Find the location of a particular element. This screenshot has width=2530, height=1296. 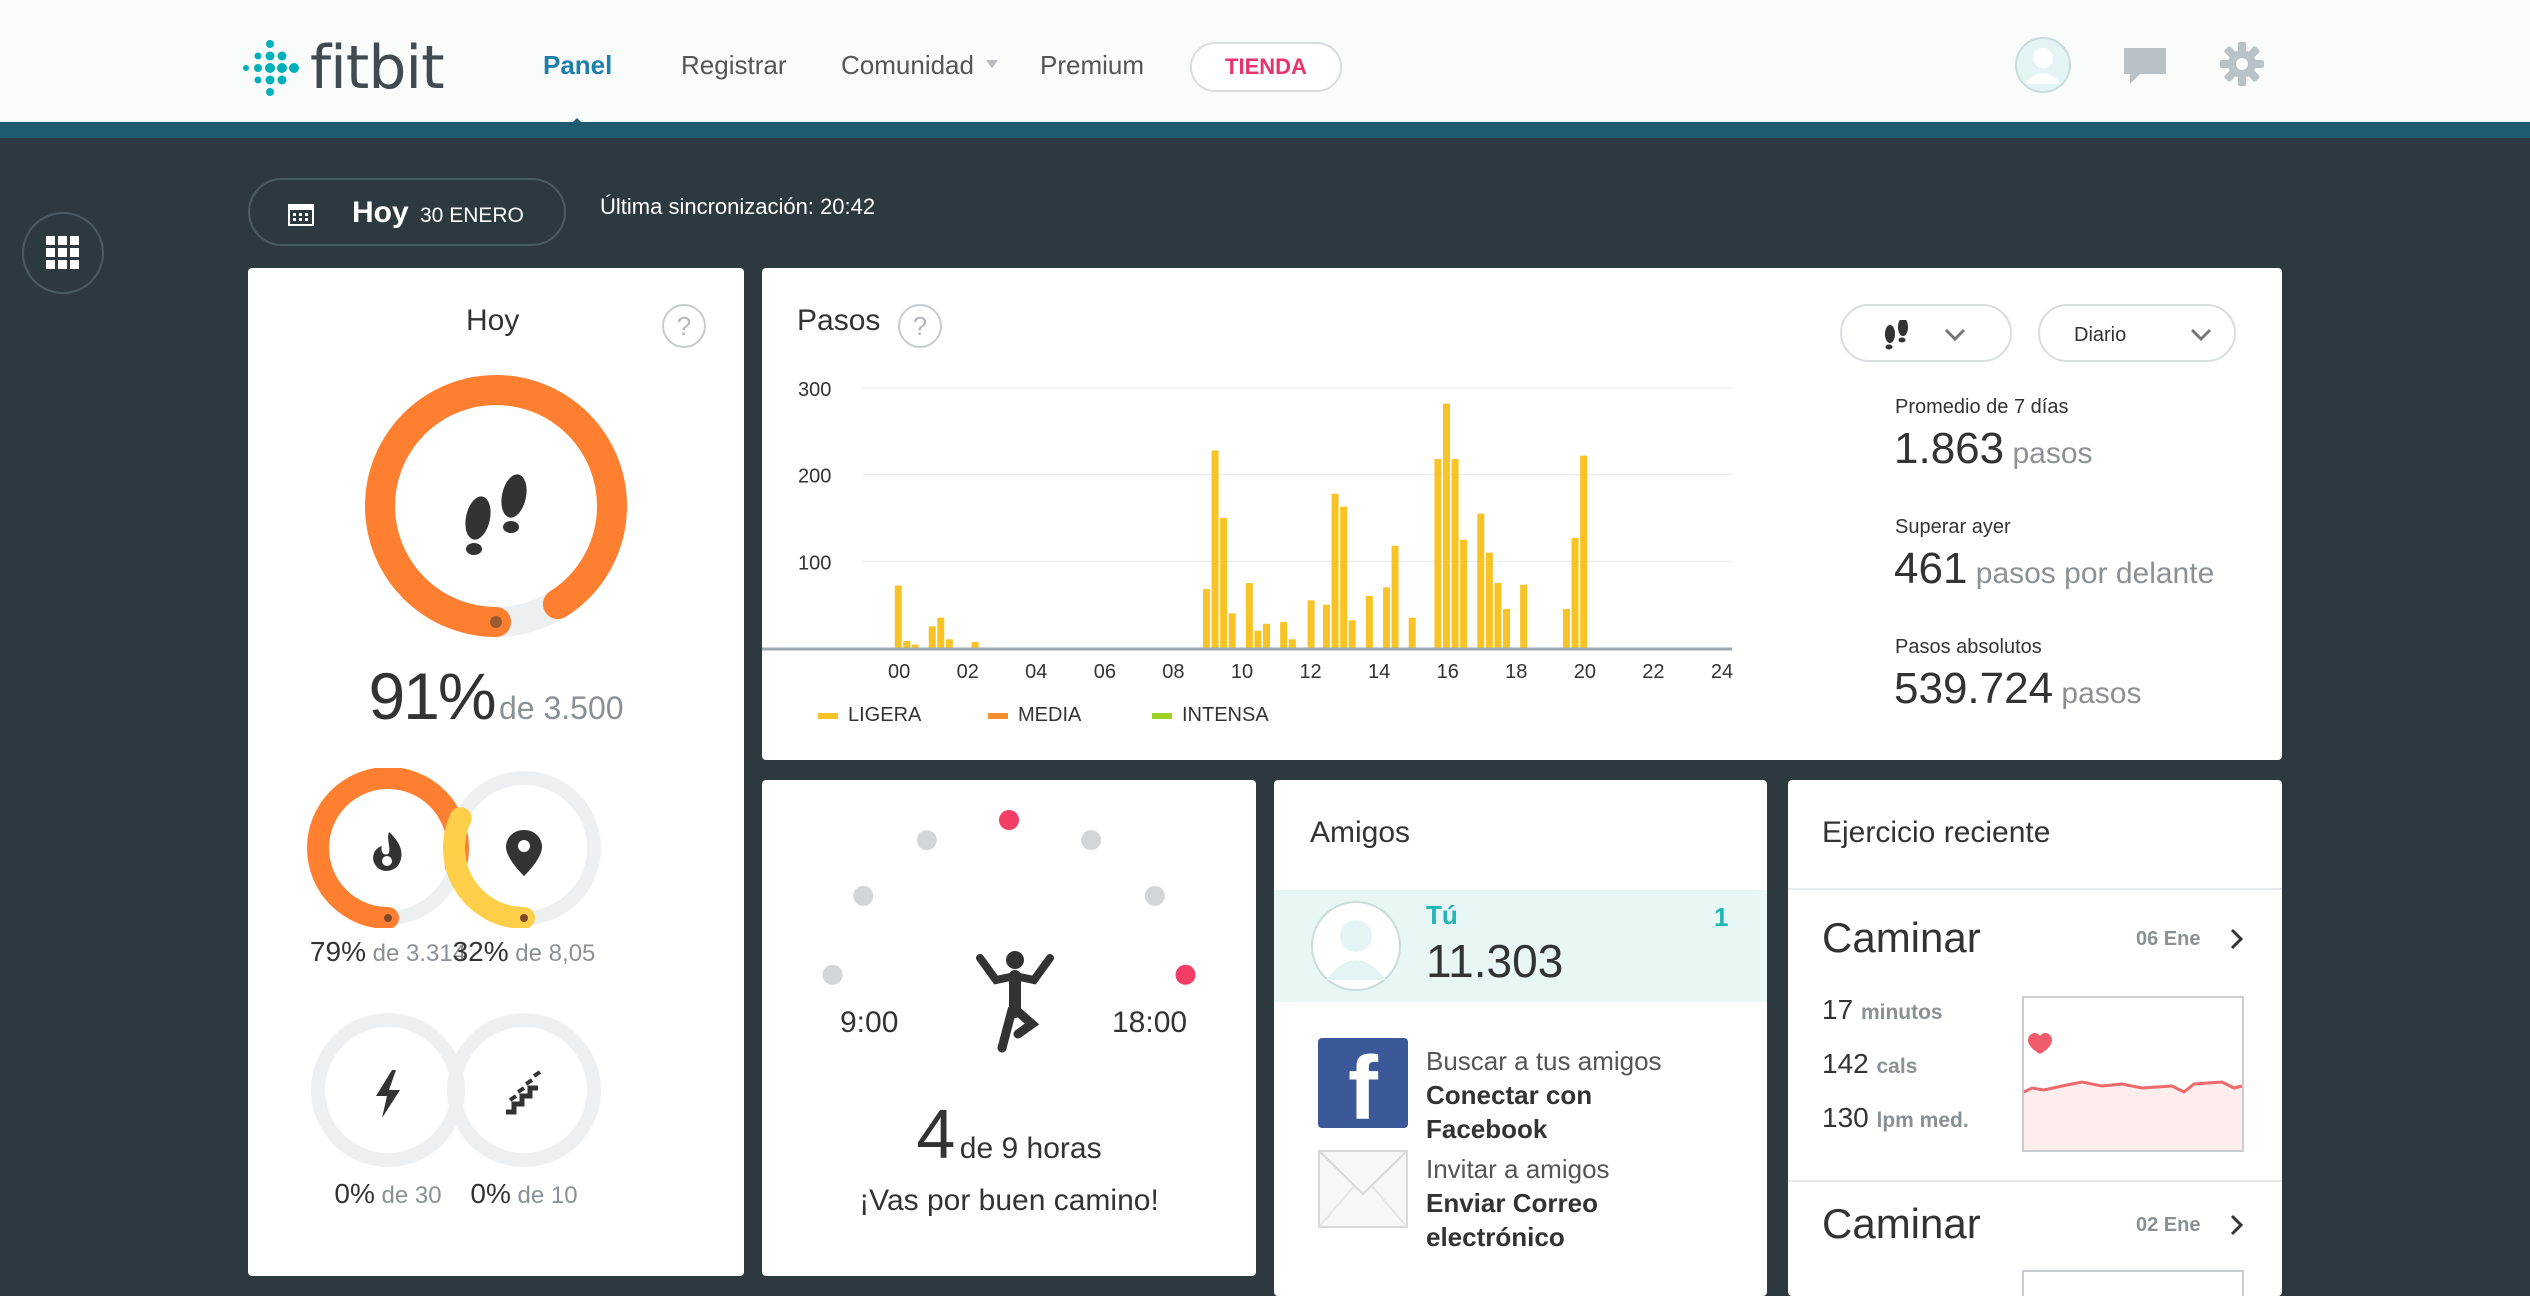

avatar-icon is located at coordinates (2043, 67).